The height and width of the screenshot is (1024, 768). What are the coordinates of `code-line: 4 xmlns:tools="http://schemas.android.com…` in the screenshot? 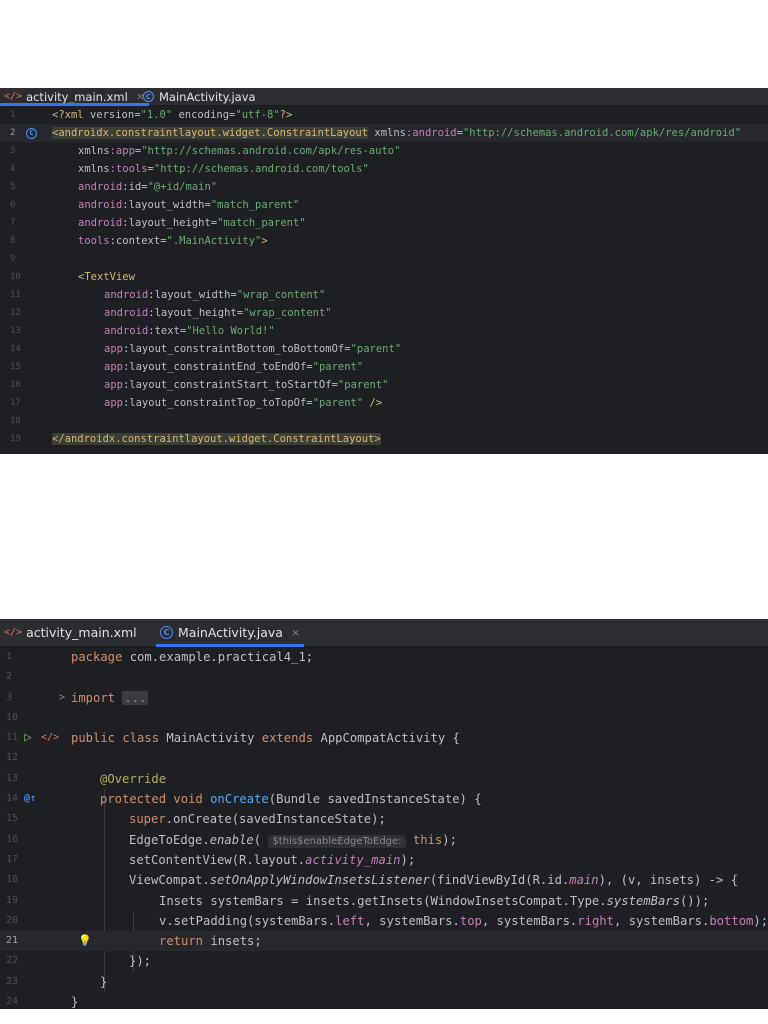 It's located at (384, 169).